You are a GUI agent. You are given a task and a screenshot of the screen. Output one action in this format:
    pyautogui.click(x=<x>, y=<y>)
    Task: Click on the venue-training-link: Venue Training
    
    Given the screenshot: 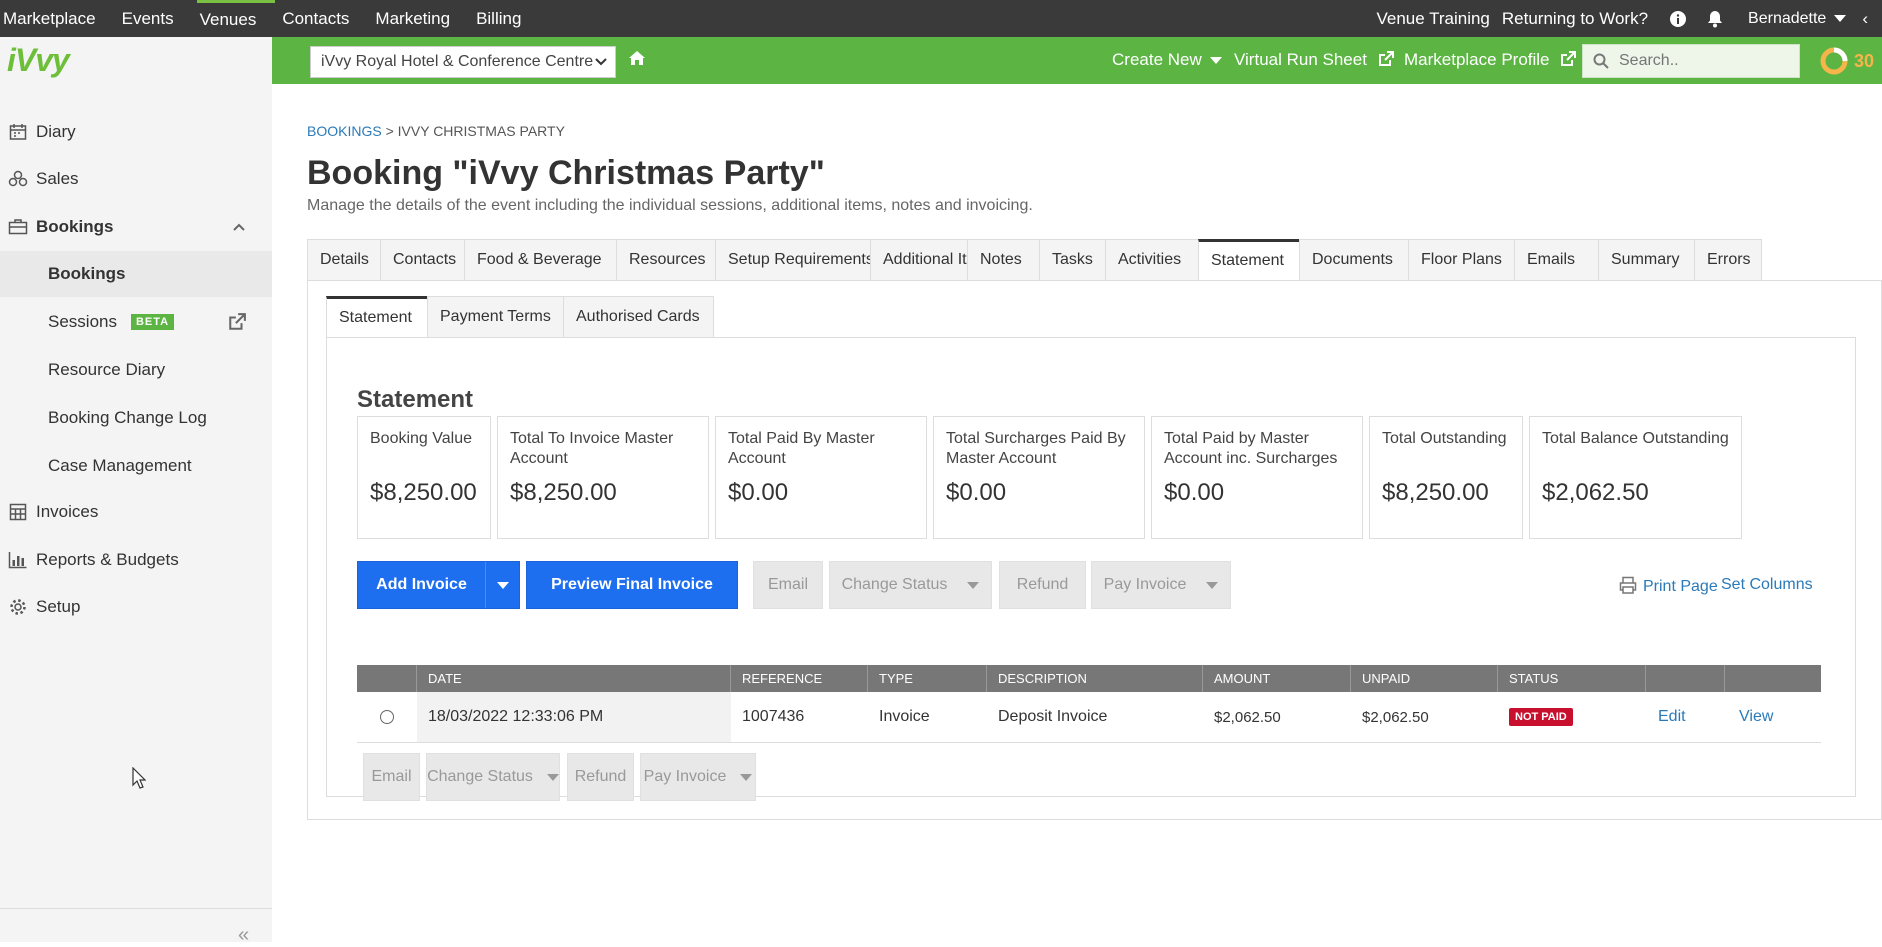 What is the action you would take?
    pyautogui.click(x=1432, y=19)
    